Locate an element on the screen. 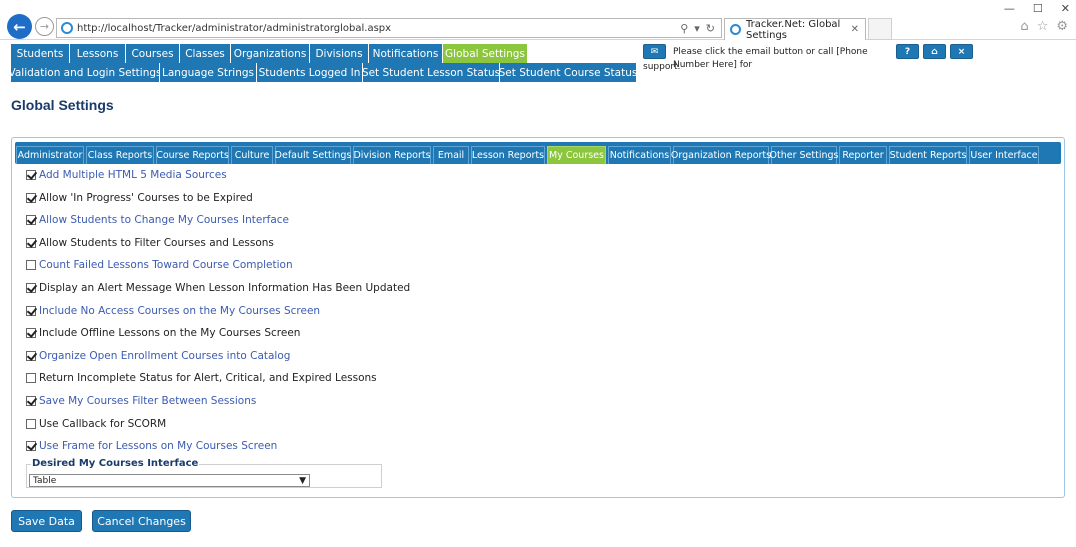 The image size is (1076, 547). tab-culture: Culture is located at coordinates (252, 155).